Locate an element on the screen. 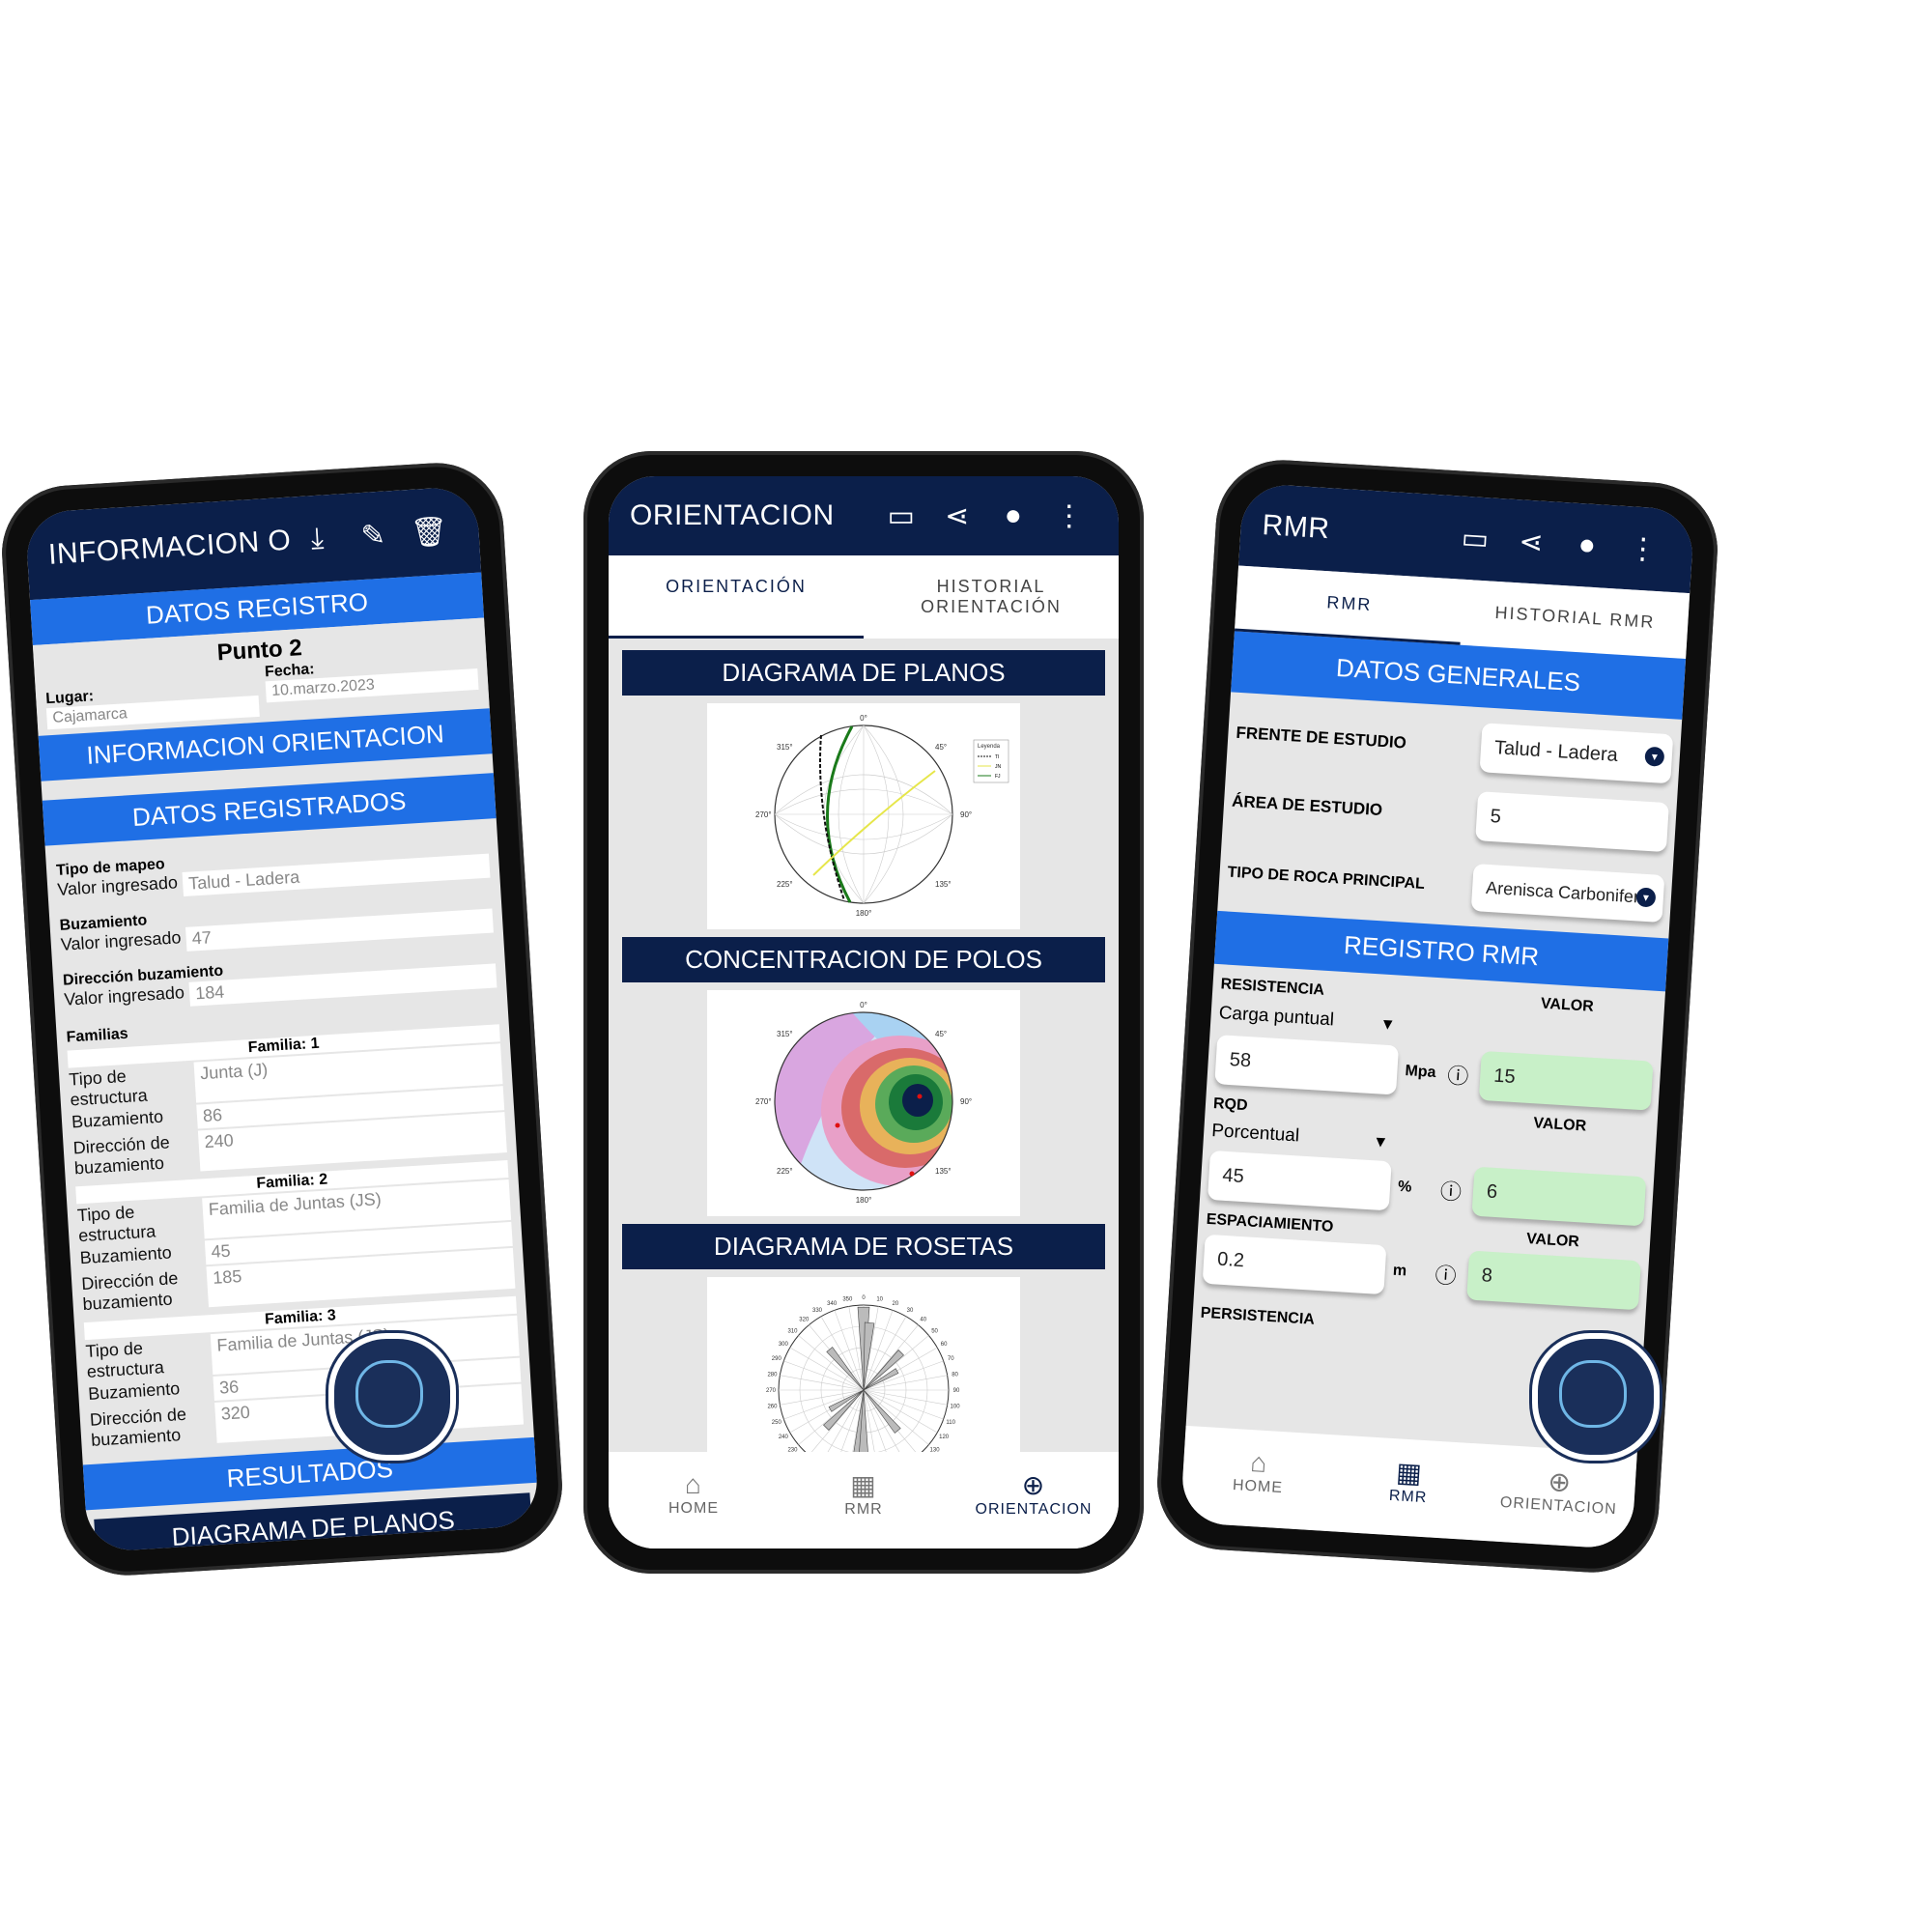 The width and height of the screenshot is (1932, 1932). resistencia-unit: Mpa is located at coordinates (1420, 1071).